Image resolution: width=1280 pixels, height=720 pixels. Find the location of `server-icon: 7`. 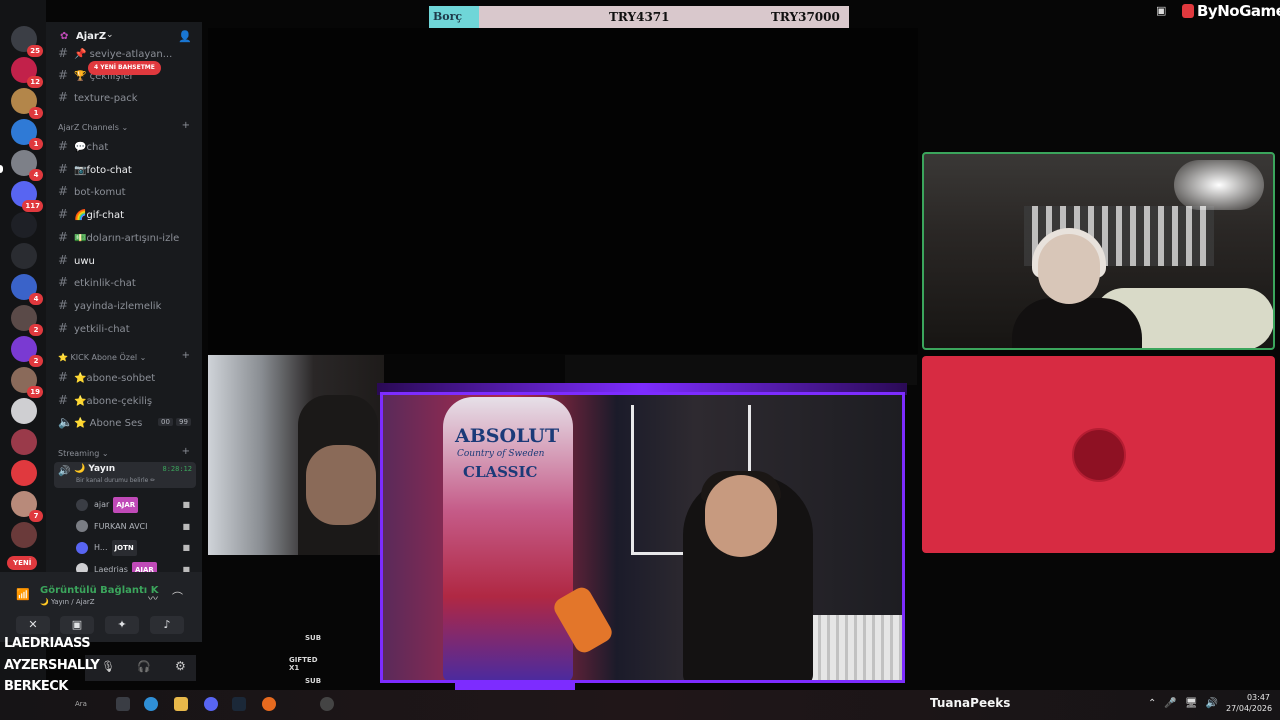

server-icon: 7 is located at coordinates (27, 506).